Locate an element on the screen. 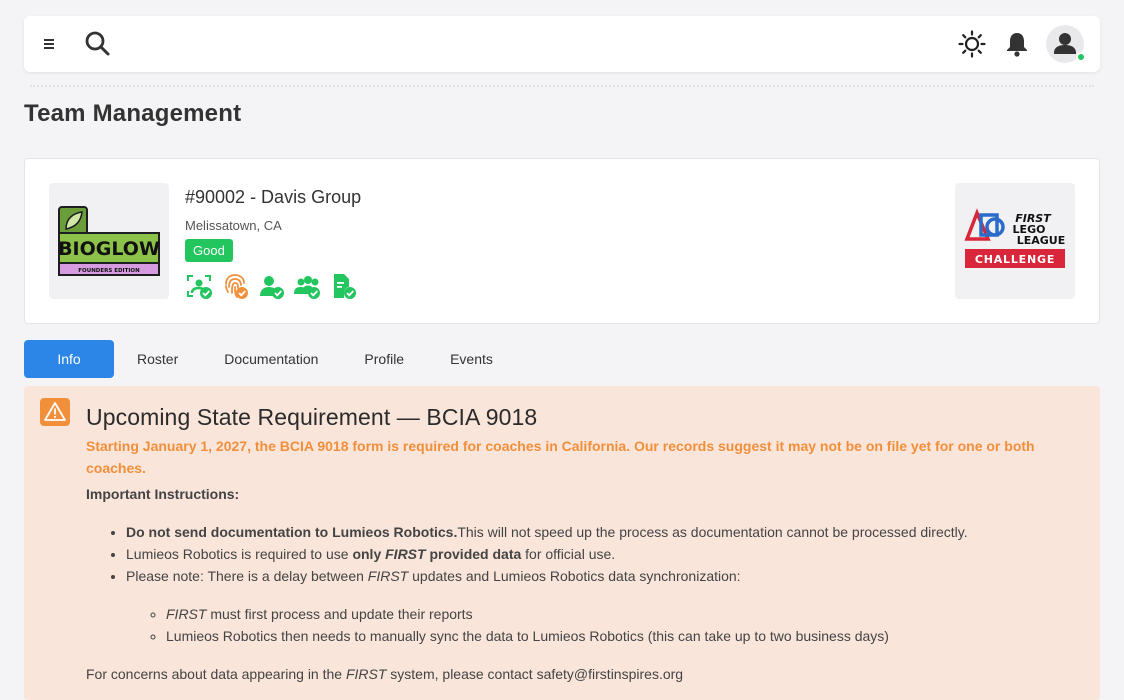 This screenshot has width=1124, height=700. instructions-heading: Important Instructions: is located at coordinates (163, 494).